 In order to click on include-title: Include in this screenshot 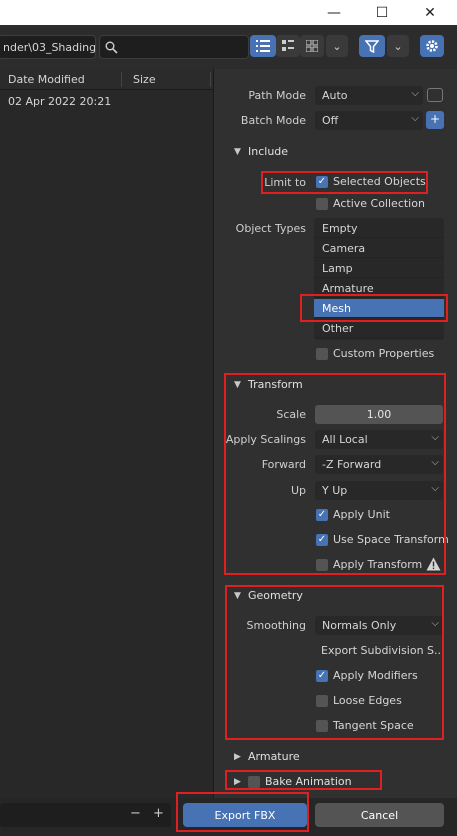, I will do `click(268, 151)`.